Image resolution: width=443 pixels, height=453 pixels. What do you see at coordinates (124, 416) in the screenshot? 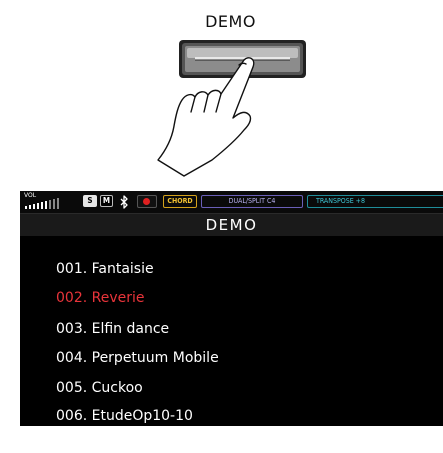
I see `song-item: 006. EtudeOp10-10` at bounding box center [124, 416].